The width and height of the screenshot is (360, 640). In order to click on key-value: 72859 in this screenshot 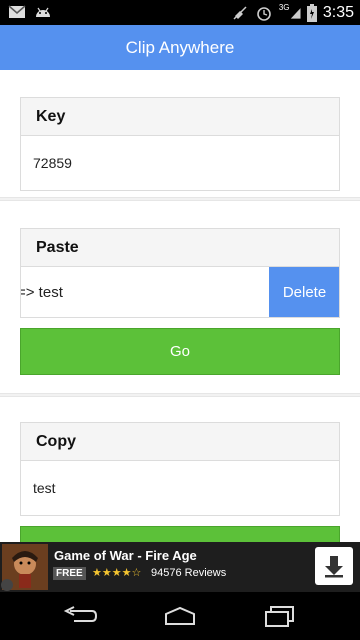, I will do `click(52, 163)`.